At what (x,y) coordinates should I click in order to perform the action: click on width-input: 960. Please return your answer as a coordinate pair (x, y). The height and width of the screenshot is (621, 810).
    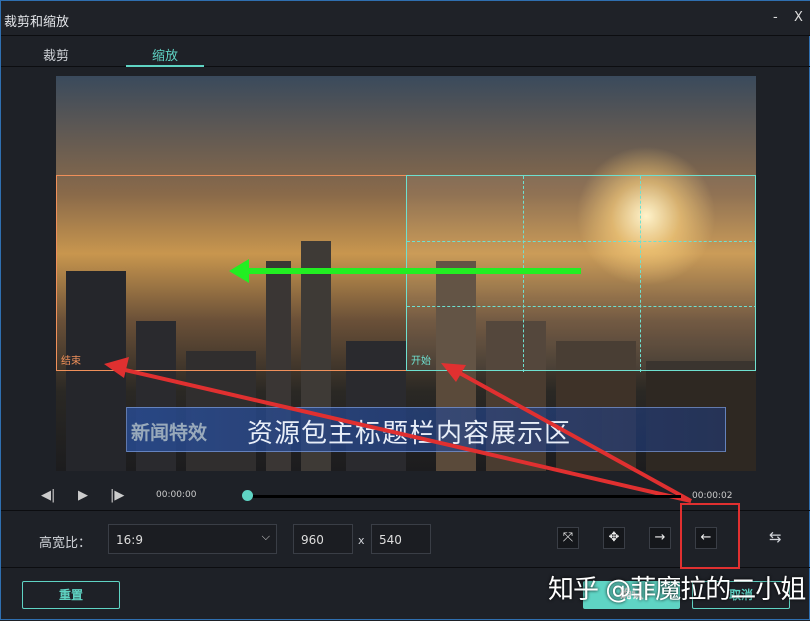
    Looking at the image, I should click on (323, 539).